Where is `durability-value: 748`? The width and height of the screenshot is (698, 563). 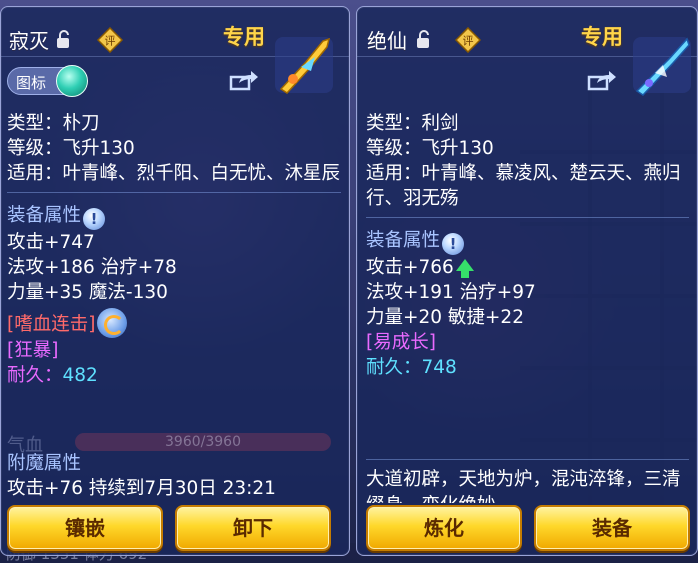 durability-value: 748 is located at coordinates (439, 367).